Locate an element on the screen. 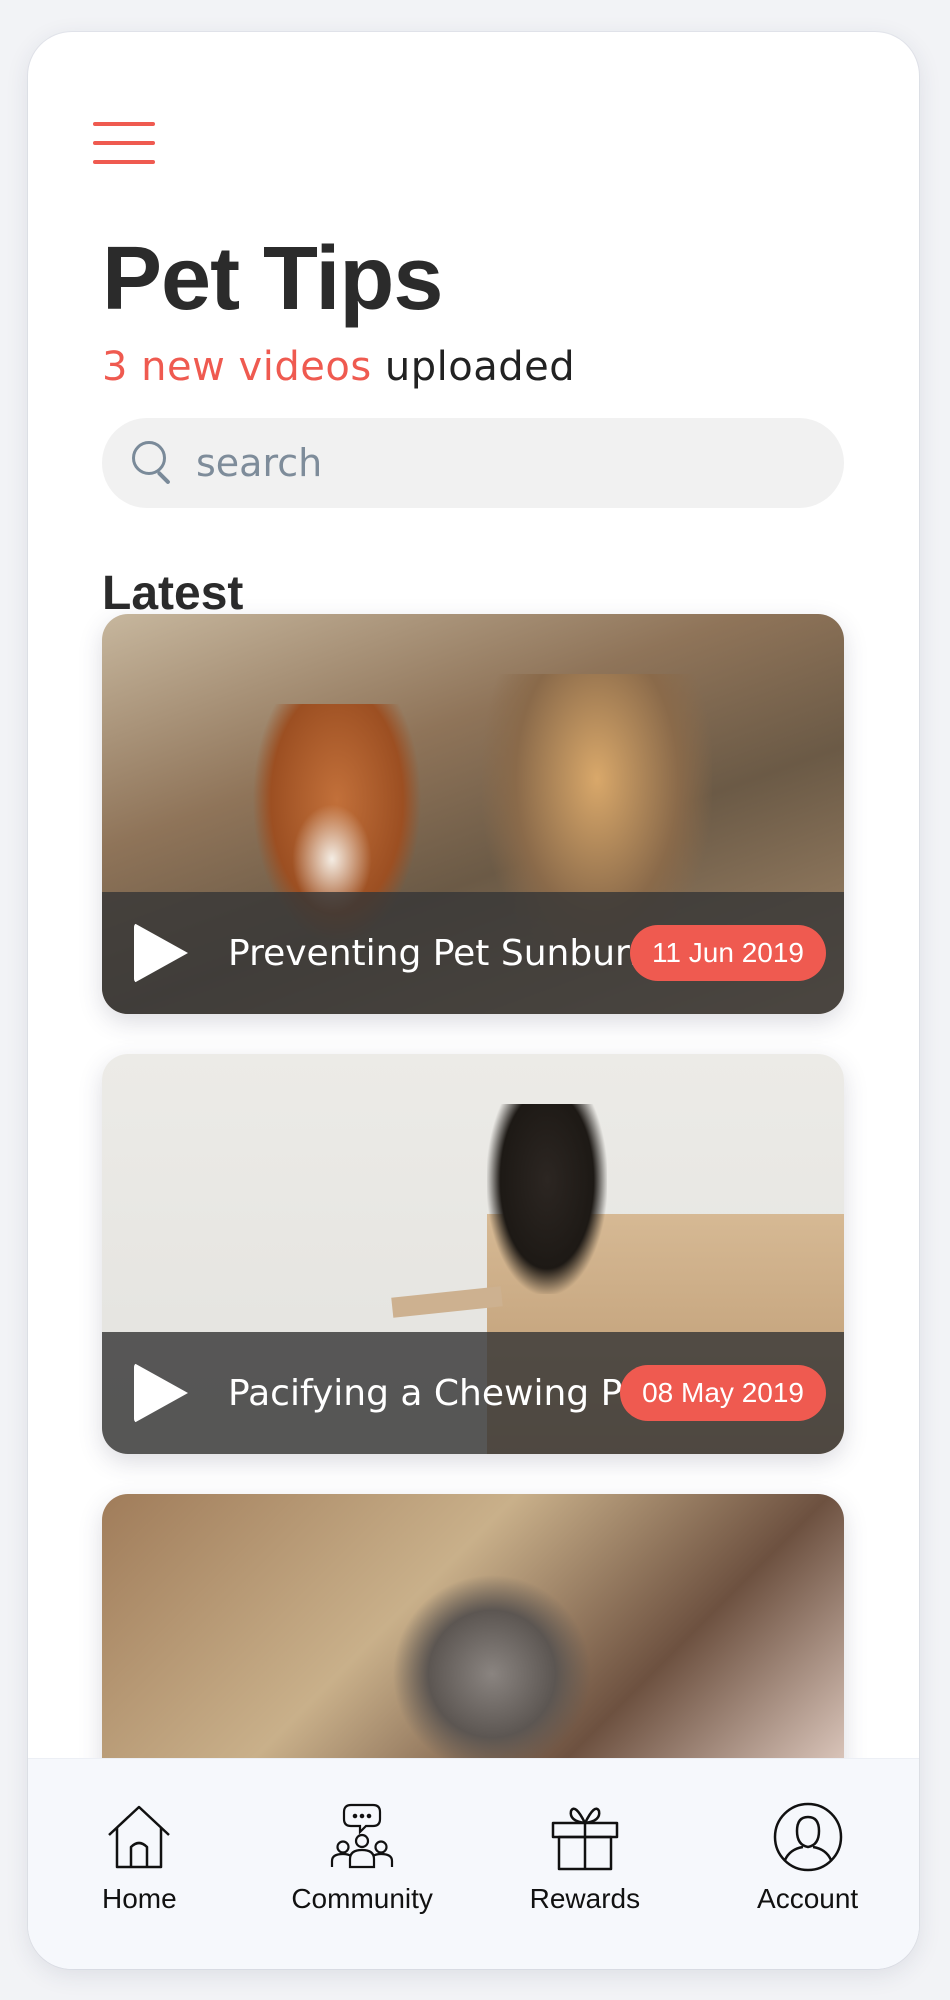 This screenshot has width=950, height=2000. tab-account: Account is located at coordinates (807, 1864).